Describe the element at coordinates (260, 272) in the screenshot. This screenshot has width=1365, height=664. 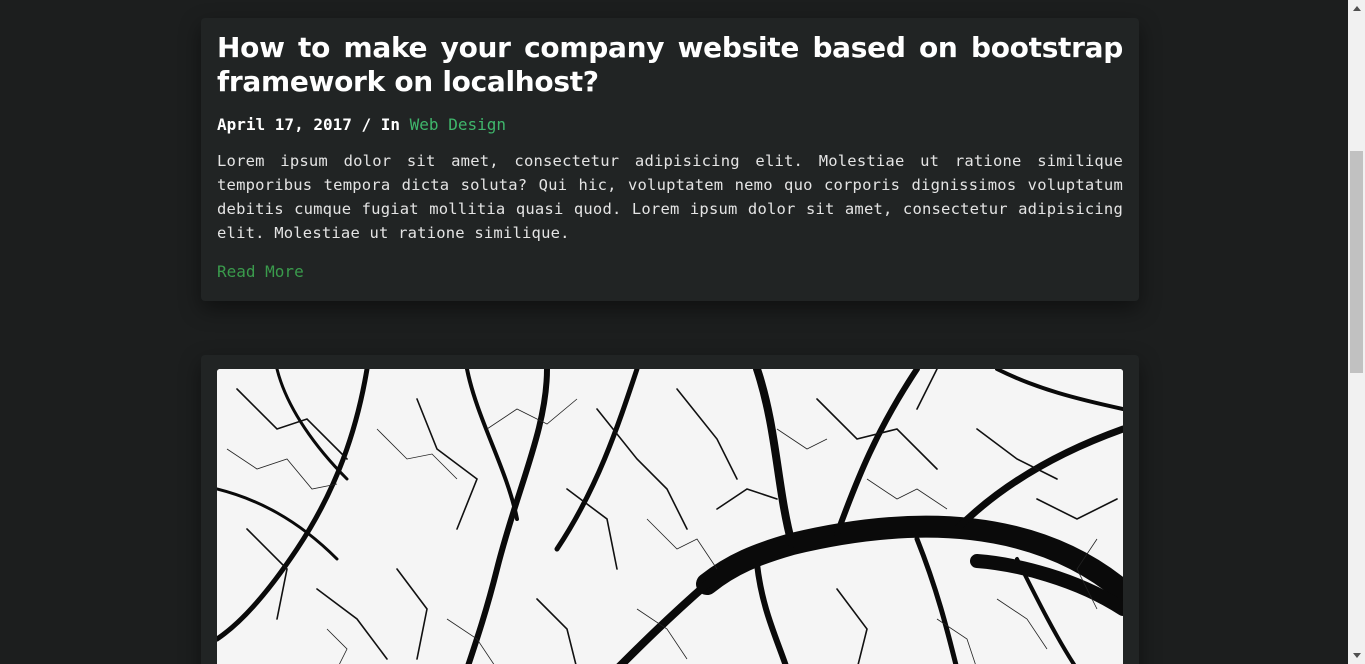
I see `read-more-link: Read More` at that location.